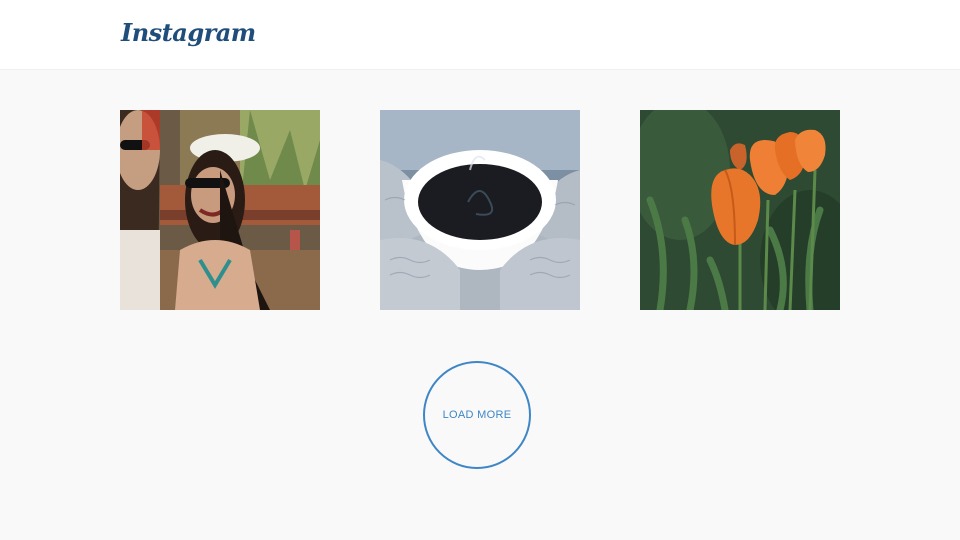  I want to click on photo-tile-tulips, so click(740, 210).